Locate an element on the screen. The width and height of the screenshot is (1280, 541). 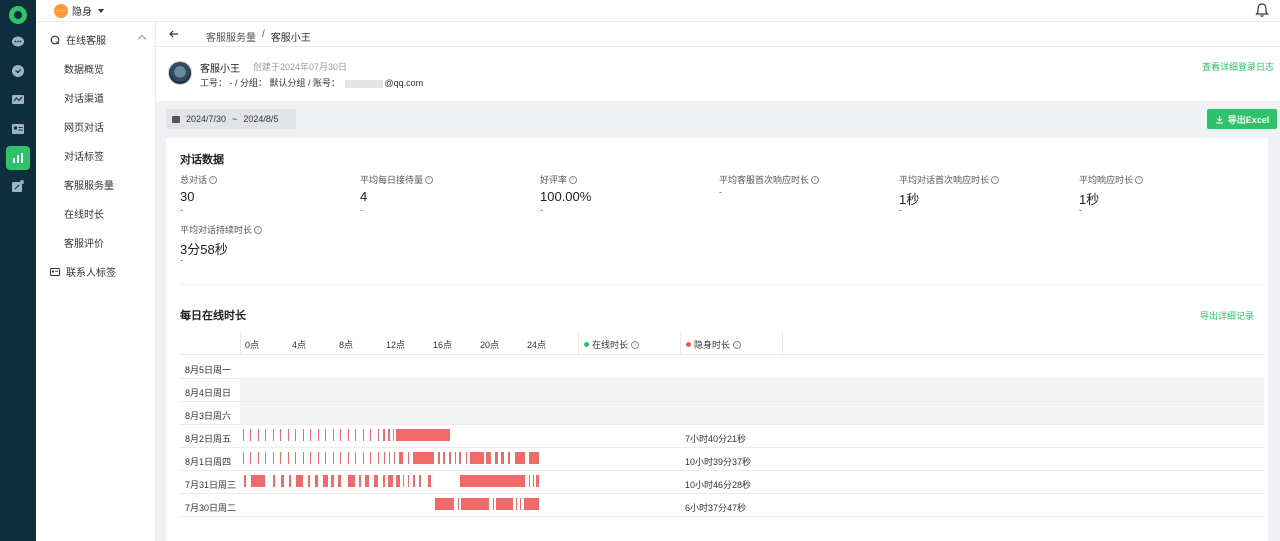
sidebar-item-chat-tags: 对话标签 is located at coordinates (84, 155).